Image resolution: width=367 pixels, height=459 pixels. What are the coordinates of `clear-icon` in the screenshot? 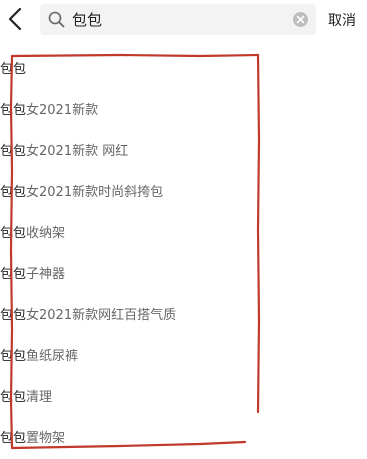 It's located at (300, 19).